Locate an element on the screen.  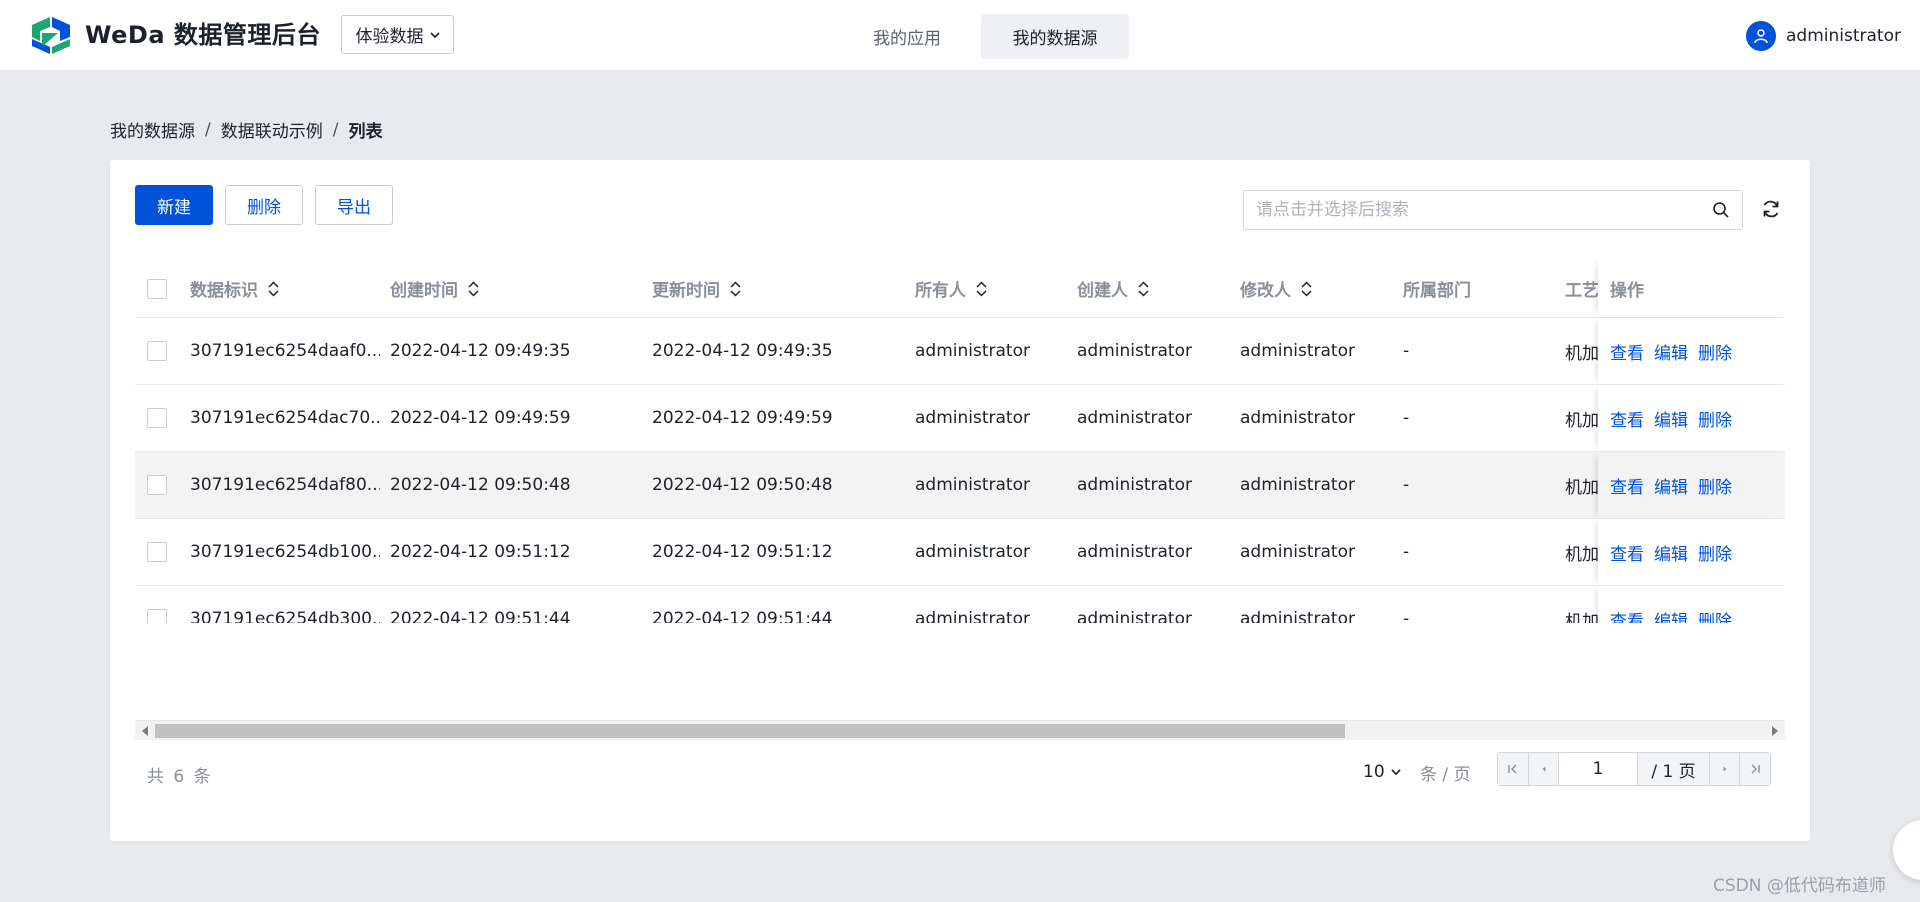
delete-button: 删除 is located at coordinates (264, 205).